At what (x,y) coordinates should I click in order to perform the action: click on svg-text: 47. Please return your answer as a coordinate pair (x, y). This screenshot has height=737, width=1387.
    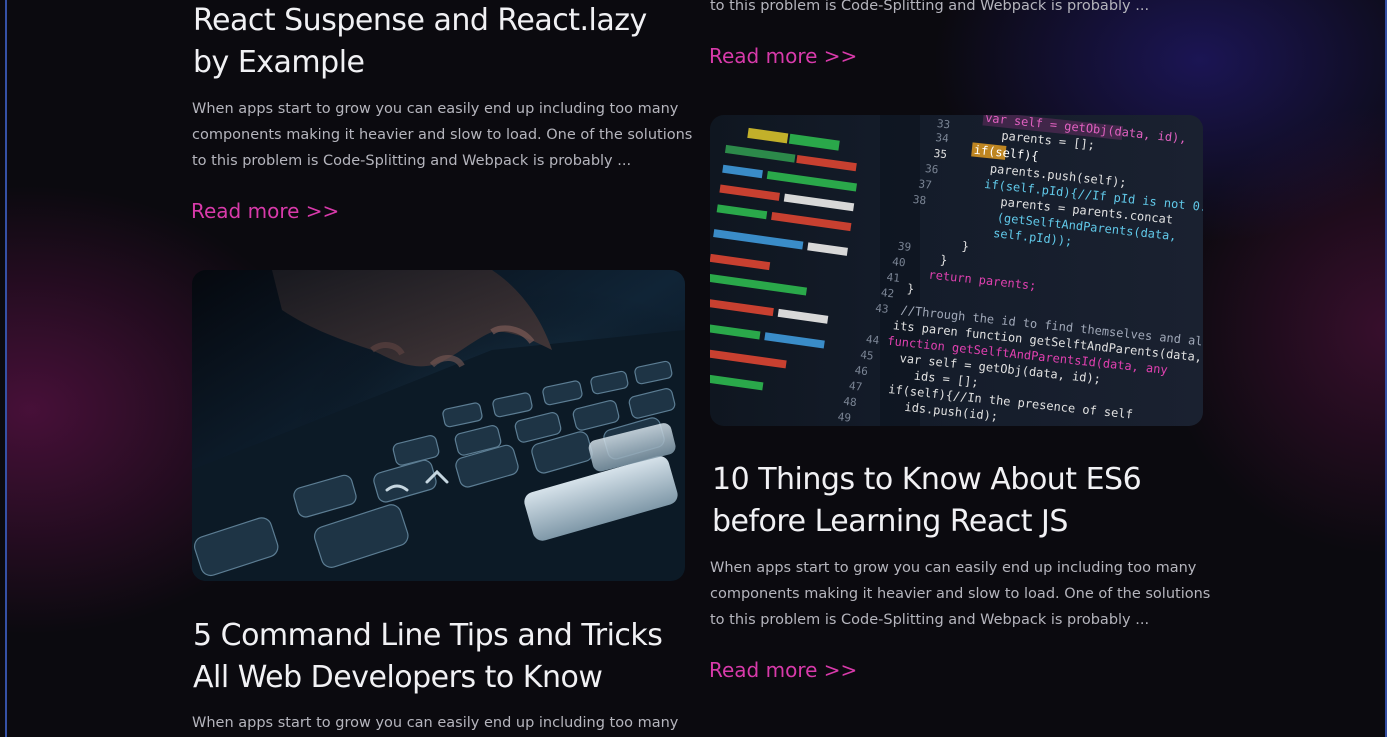
    Looking at the image, I should click on (855, 386).